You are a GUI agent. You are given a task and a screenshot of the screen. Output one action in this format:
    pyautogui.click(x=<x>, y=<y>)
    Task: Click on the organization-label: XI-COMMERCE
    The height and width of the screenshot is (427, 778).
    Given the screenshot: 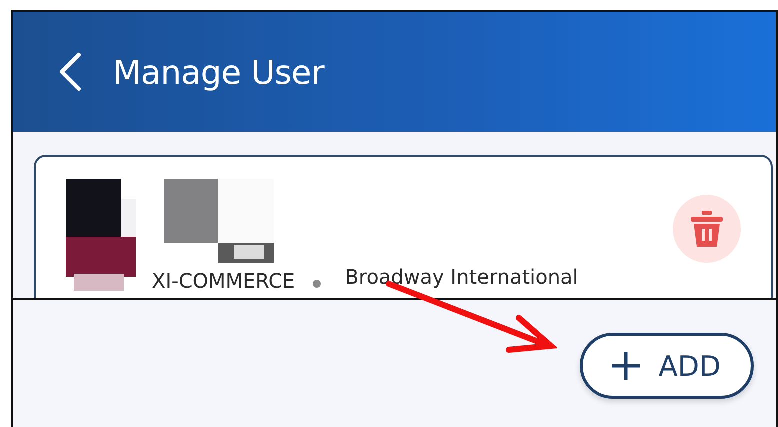 What is the action you would take?
    pyautogui.click(x=224, y=281)
    